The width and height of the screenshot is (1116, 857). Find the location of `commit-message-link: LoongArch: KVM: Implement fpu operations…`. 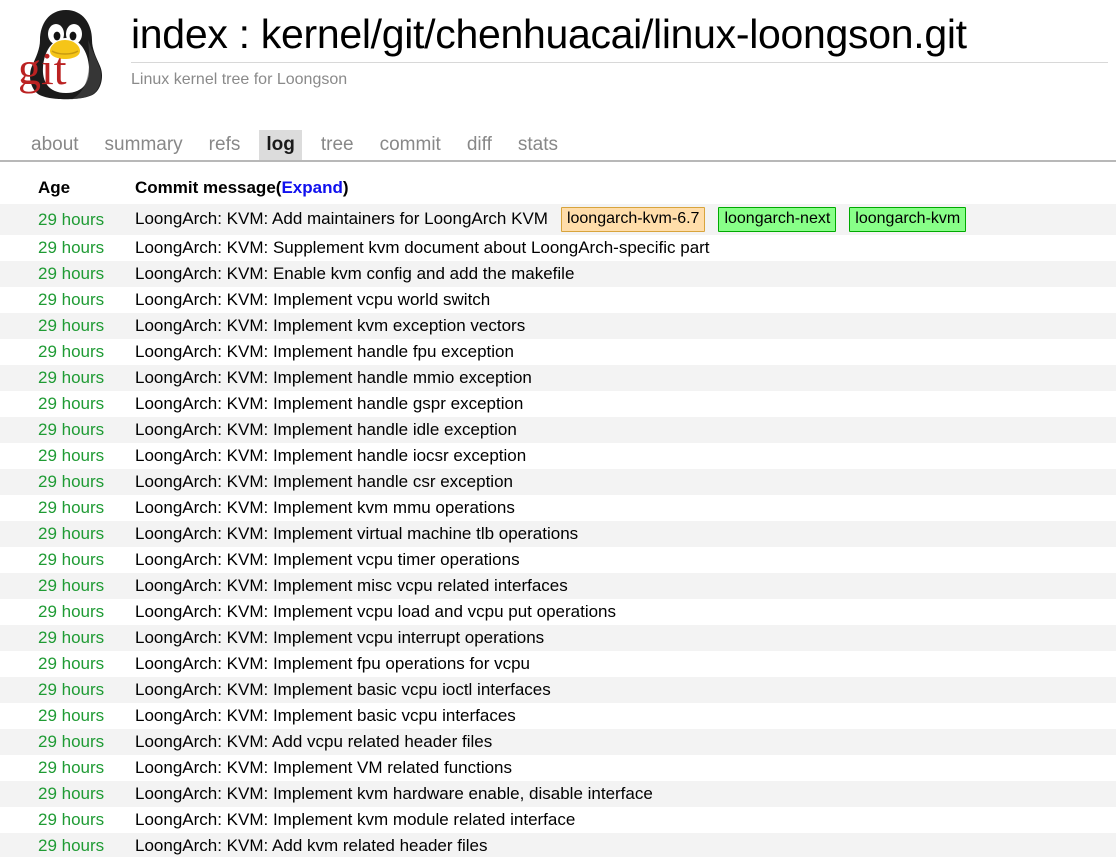

commit-message-link: LoongArch: KVM: Implement fpu operations… is located at coordinates (332, 663).